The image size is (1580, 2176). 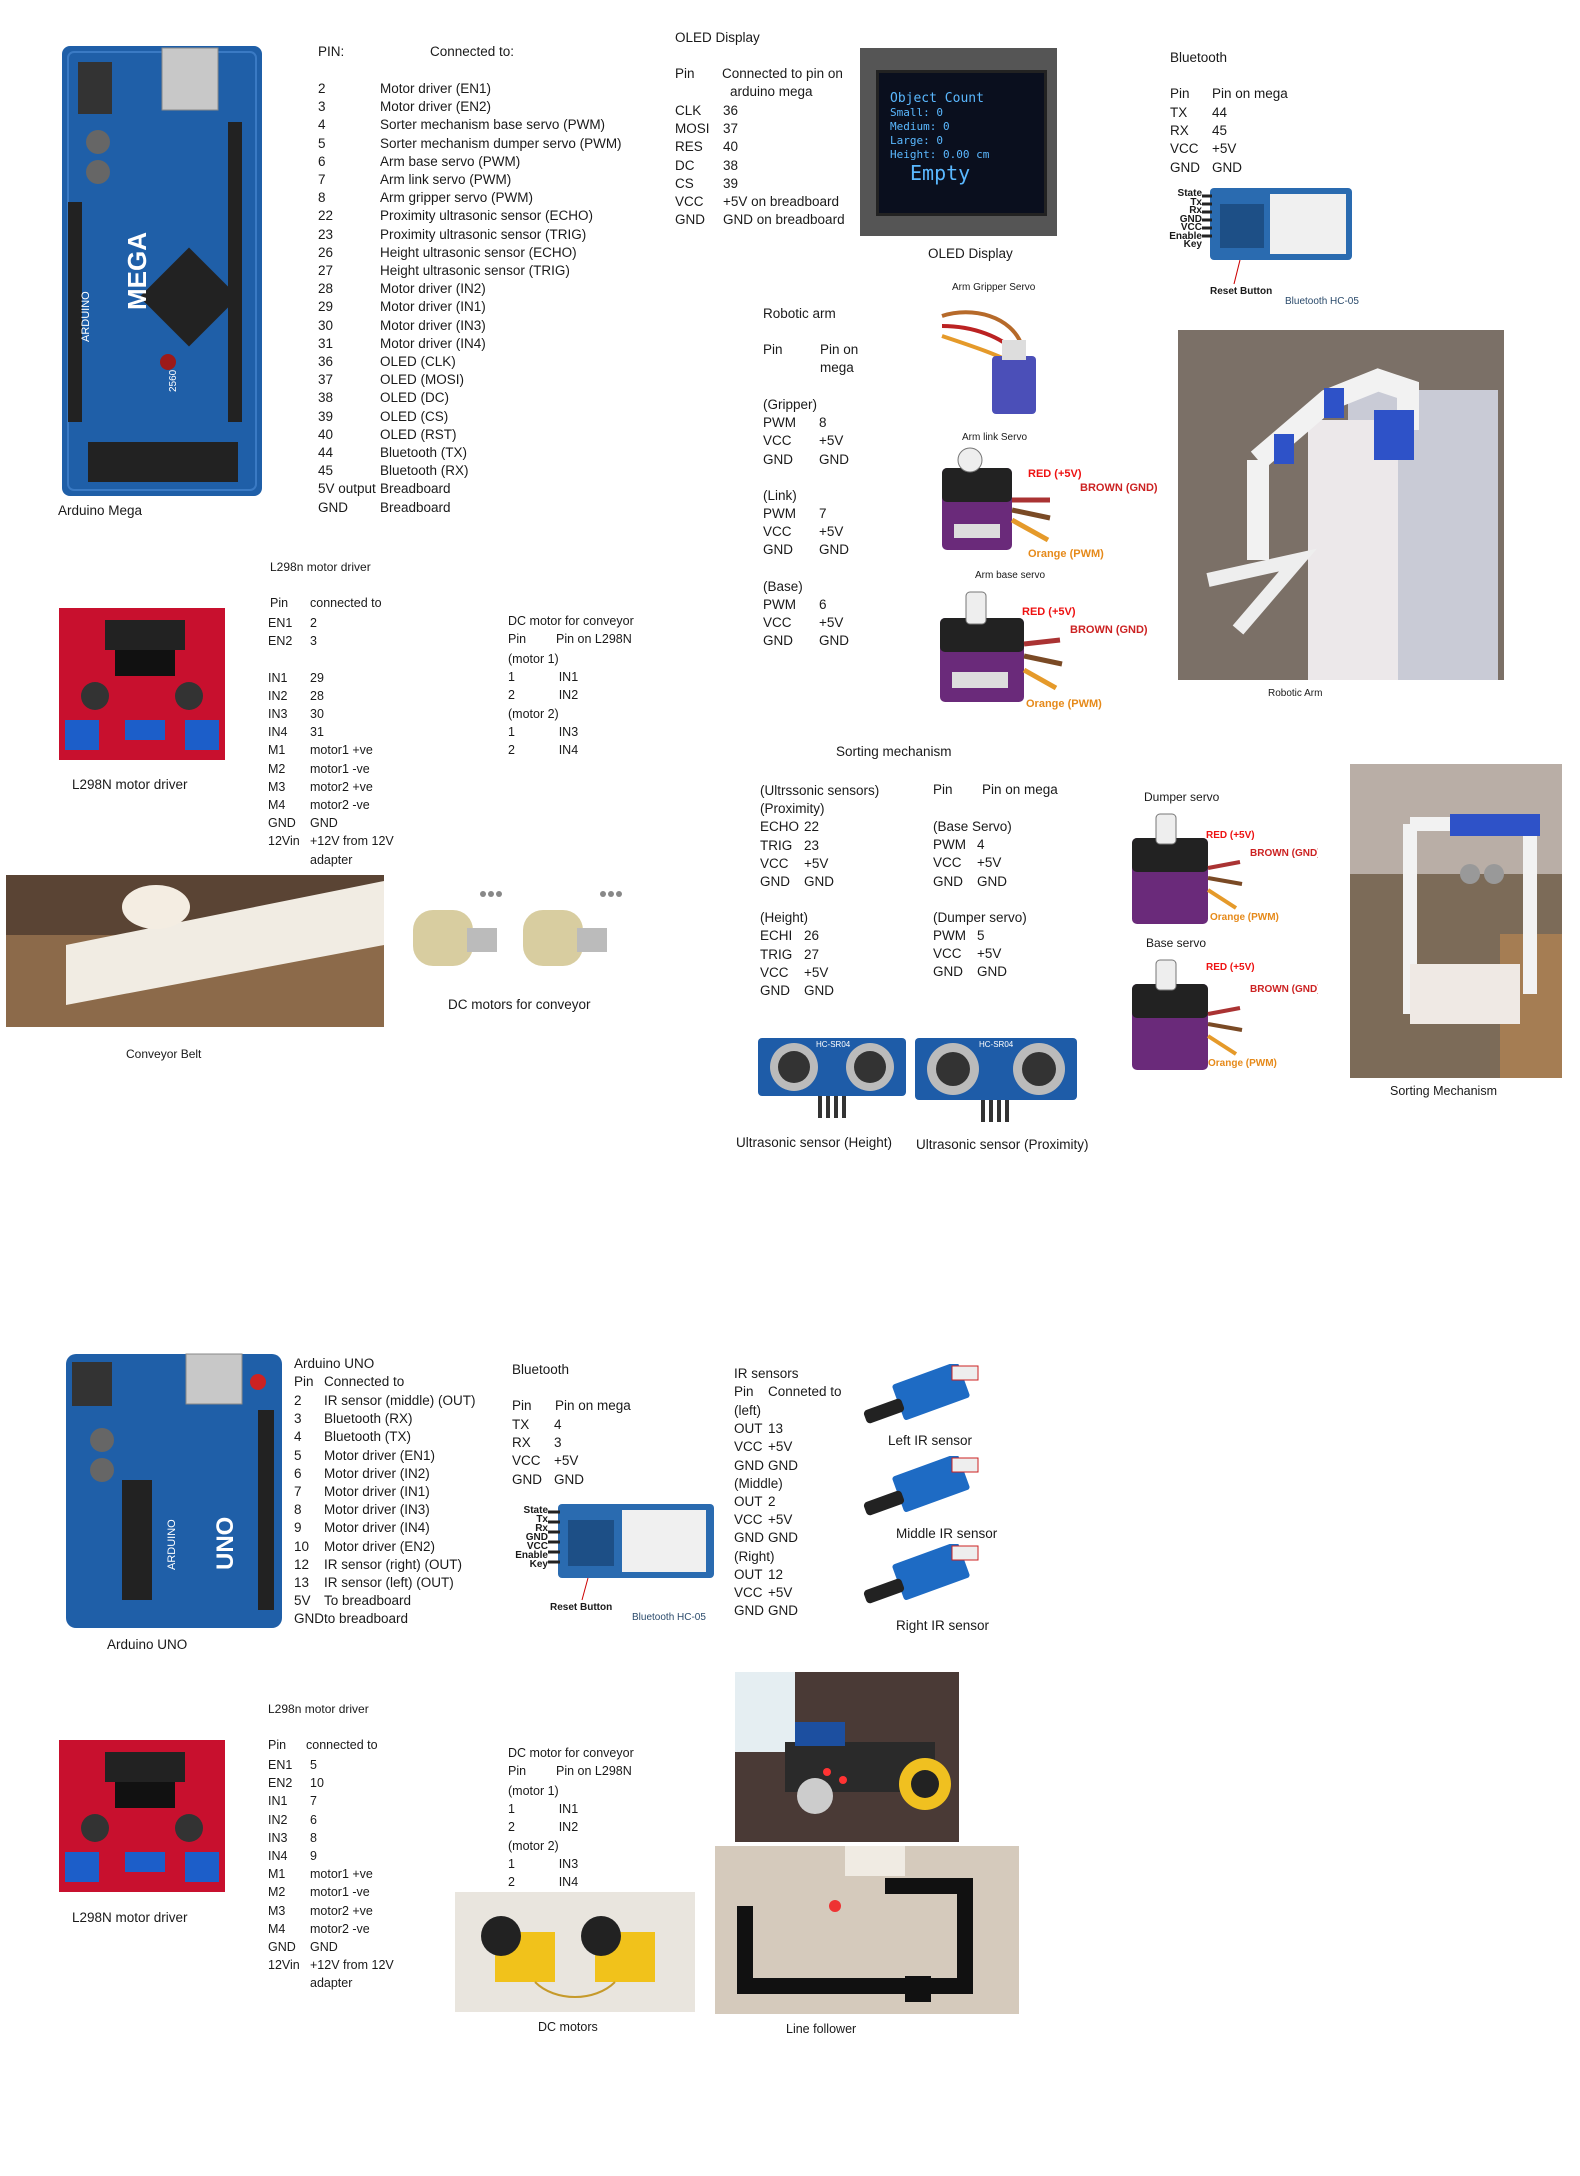 What do you see at coordinates (819, 955) in the screenshot?
I see `sorting-left-row: TRIG 27` at bounding box center [819, 955].